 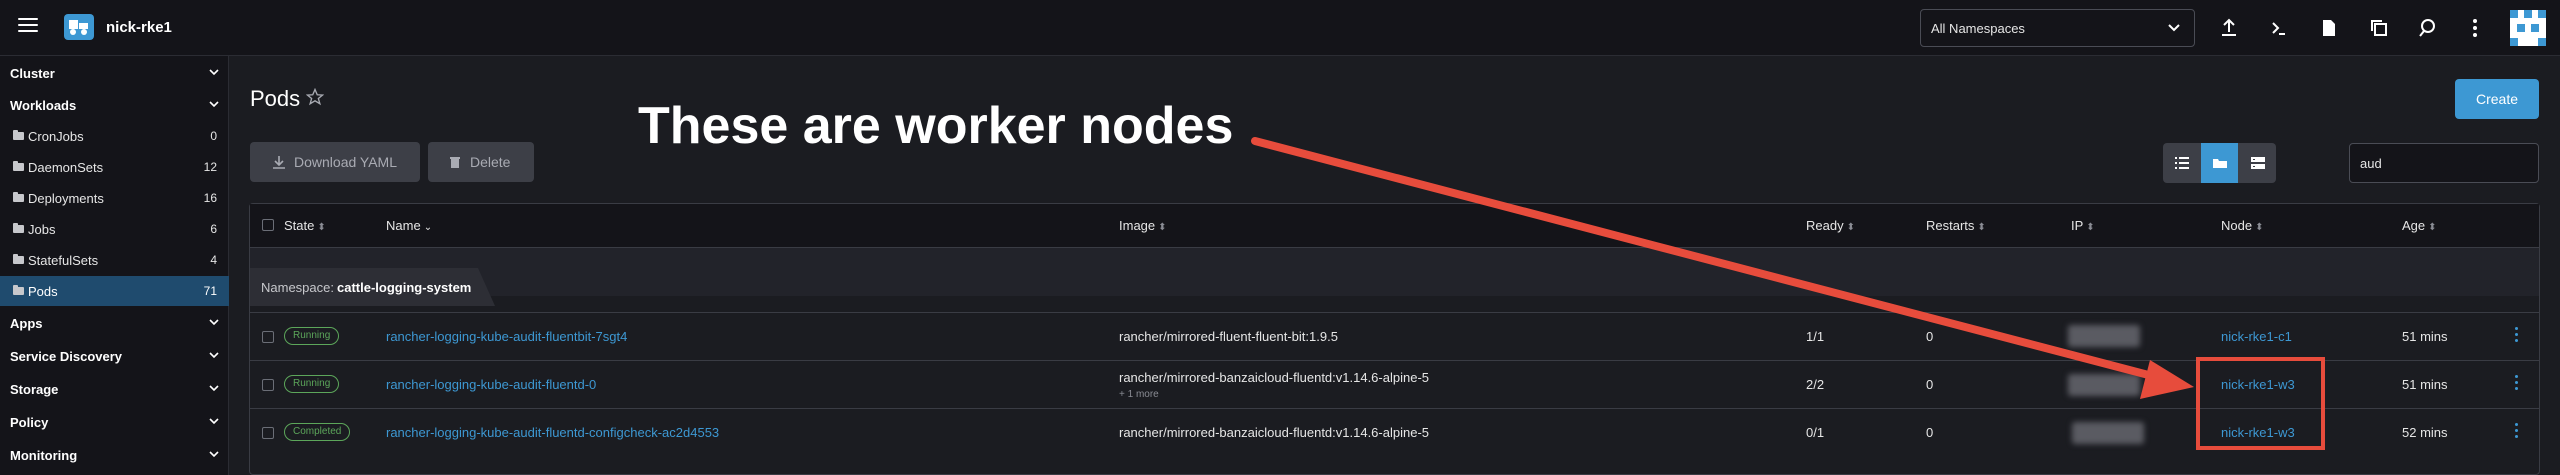 I want to click on annotation-highlight-box, so click(x=2260, y=403).